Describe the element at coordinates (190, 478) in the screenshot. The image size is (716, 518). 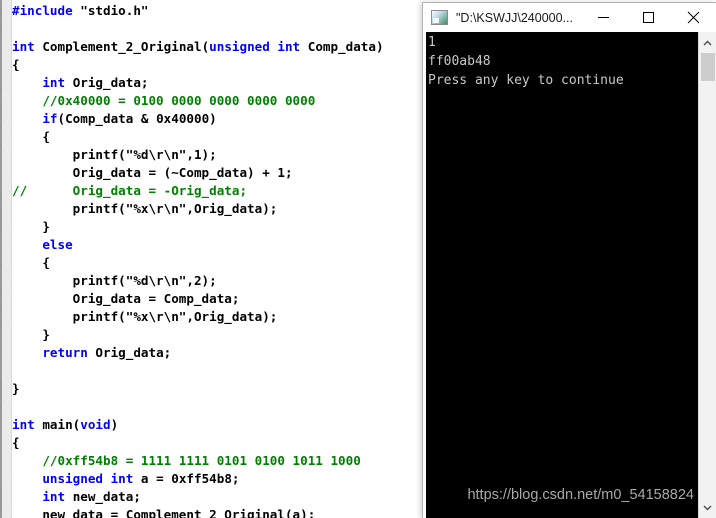
I see `code-token: a = 0xff54b8;` at that location.